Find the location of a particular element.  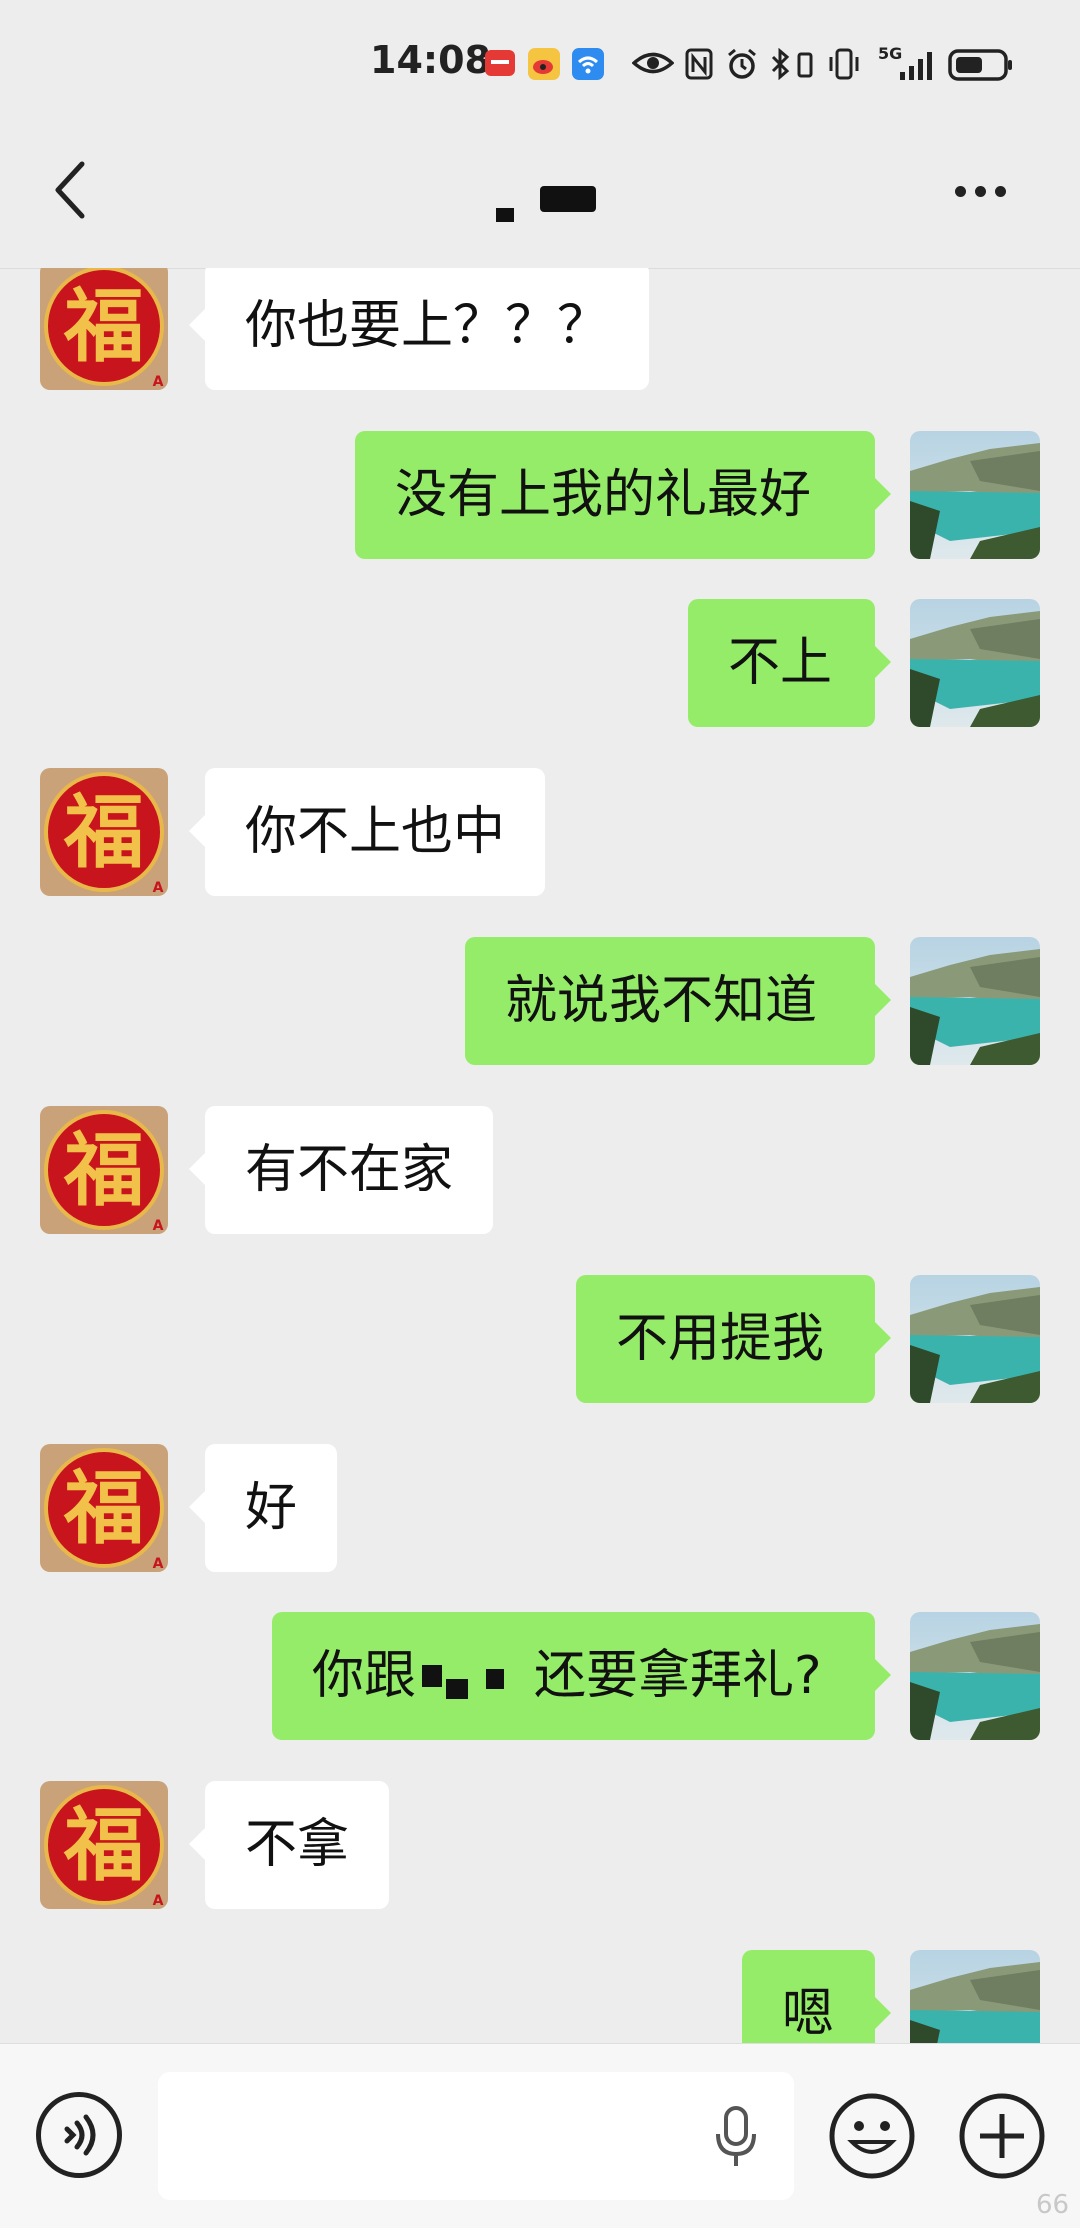

message-text-start: 你跟 is located at coordinates (364, 1676).